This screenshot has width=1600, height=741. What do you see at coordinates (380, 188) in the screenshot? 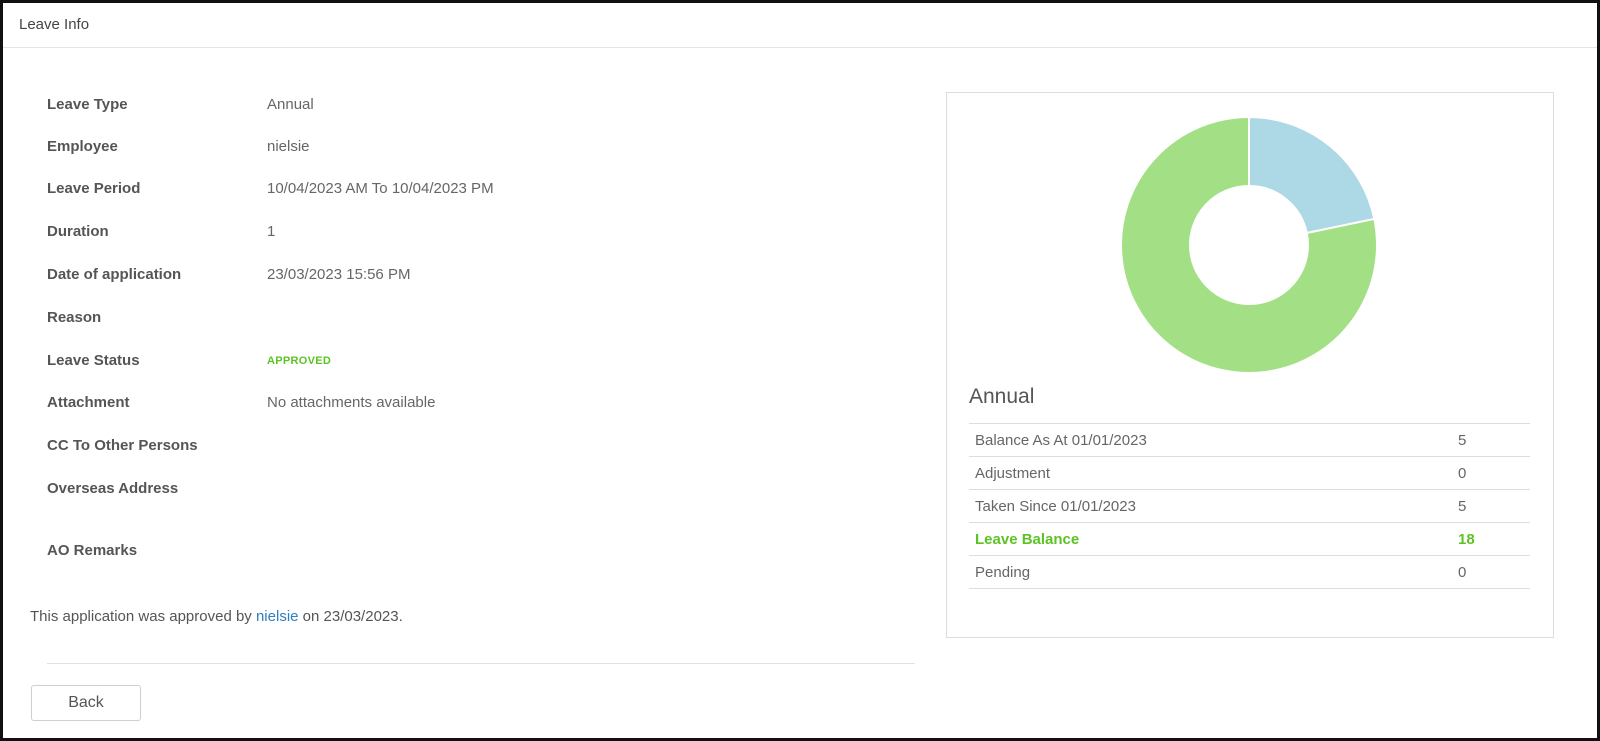
I see `detail-value: 10/04/2023 AM To 10/04/2023 PM` at bounding box center [380, 188].